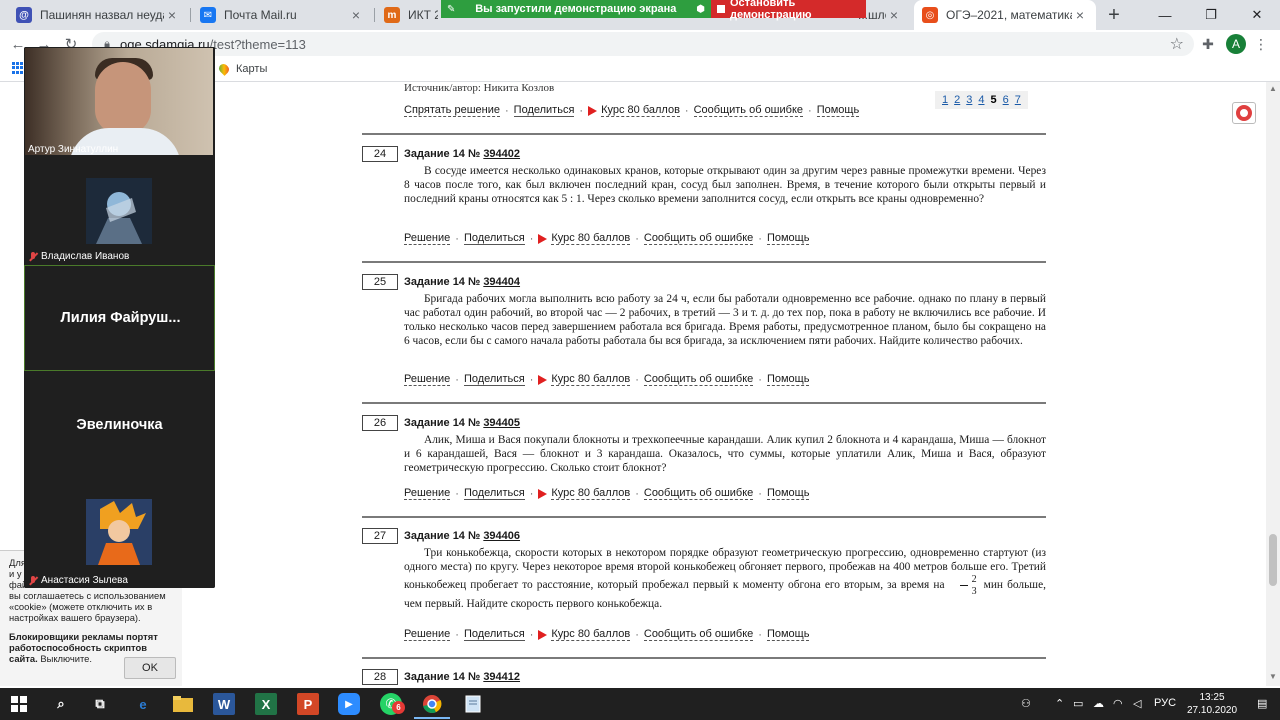 The height and width of the screenshot is (720, 1280). What do you see at coordinates (1078, 703) in the screenshot?
I see `battery-icon: ▭` at bounding box center [1078, 703].